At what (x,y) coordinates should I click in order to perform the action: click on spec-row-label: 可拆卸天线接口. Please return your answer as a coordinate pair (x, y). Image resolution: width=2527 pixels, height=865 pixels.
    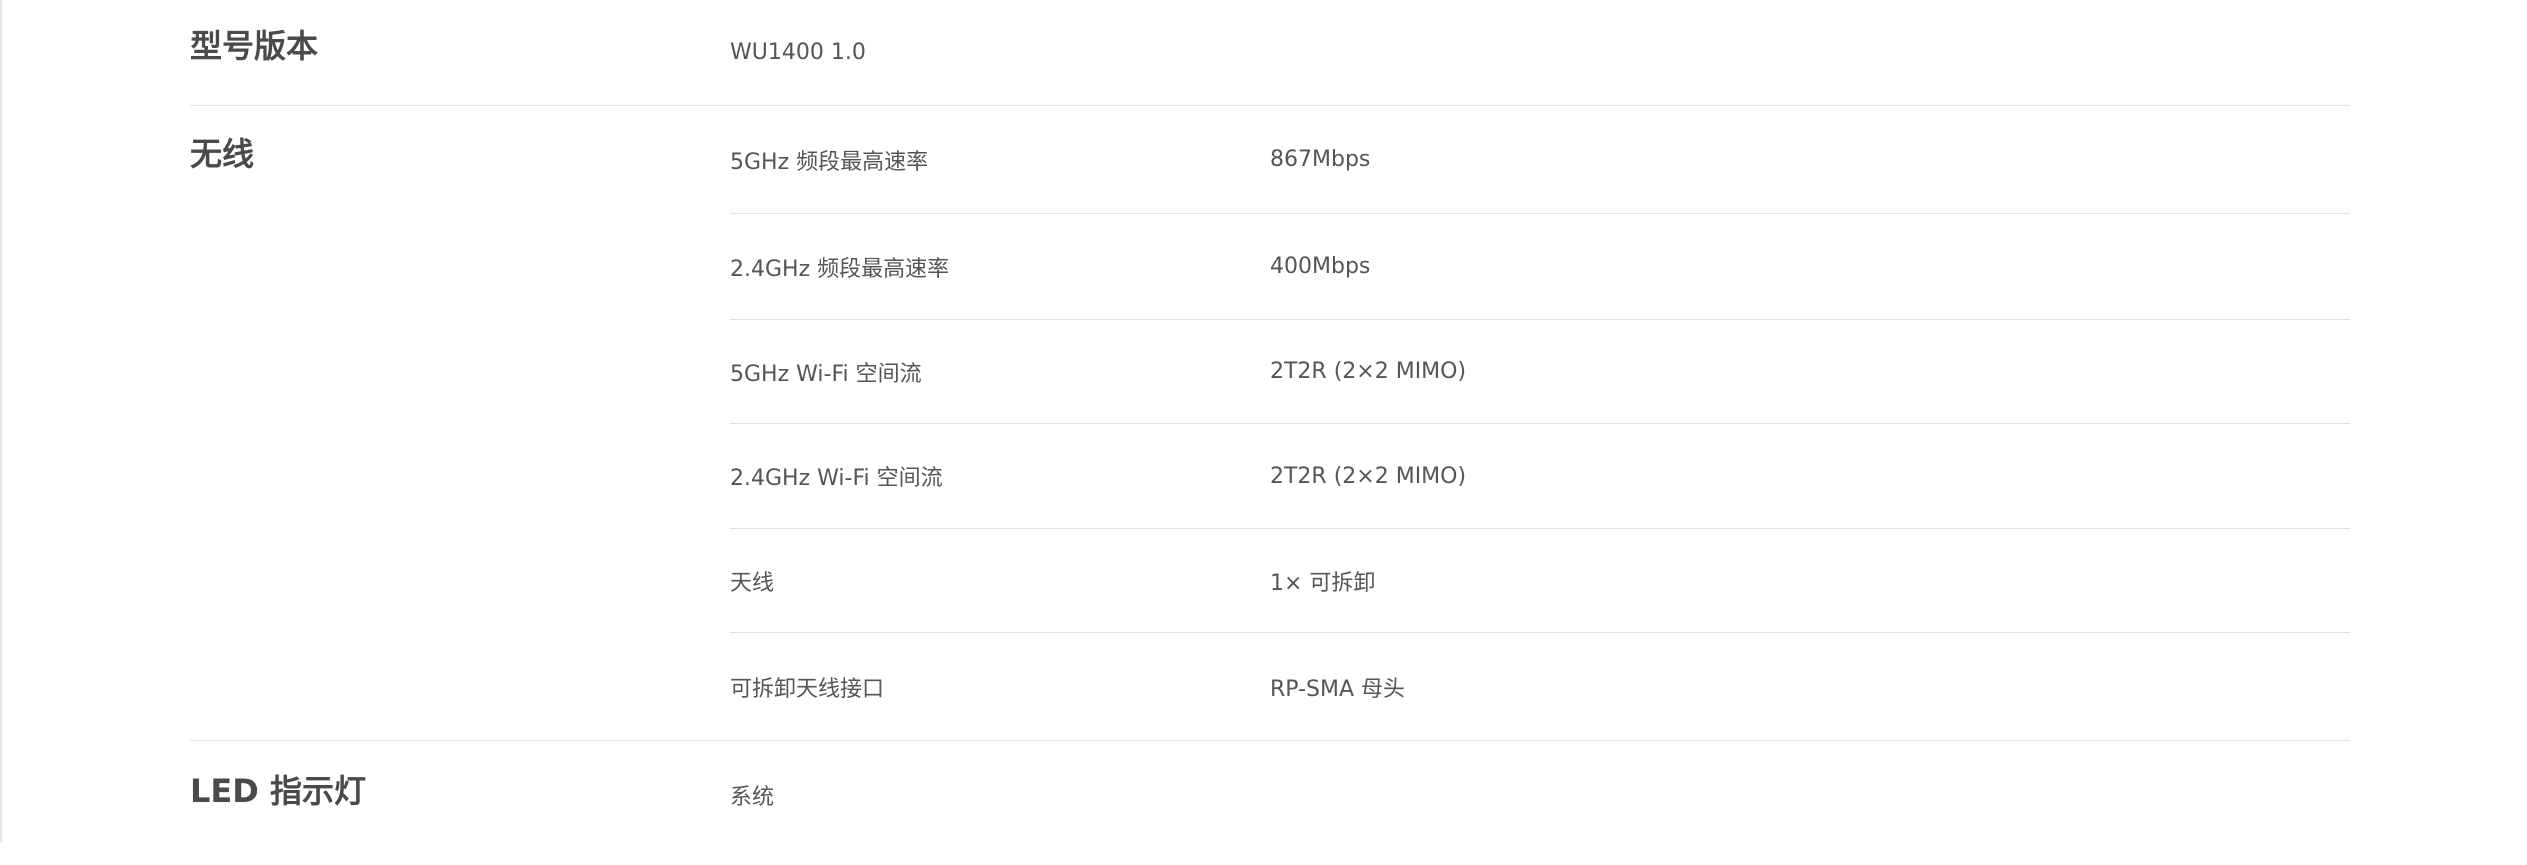
    Looking at the image, I should click on (807, 689).